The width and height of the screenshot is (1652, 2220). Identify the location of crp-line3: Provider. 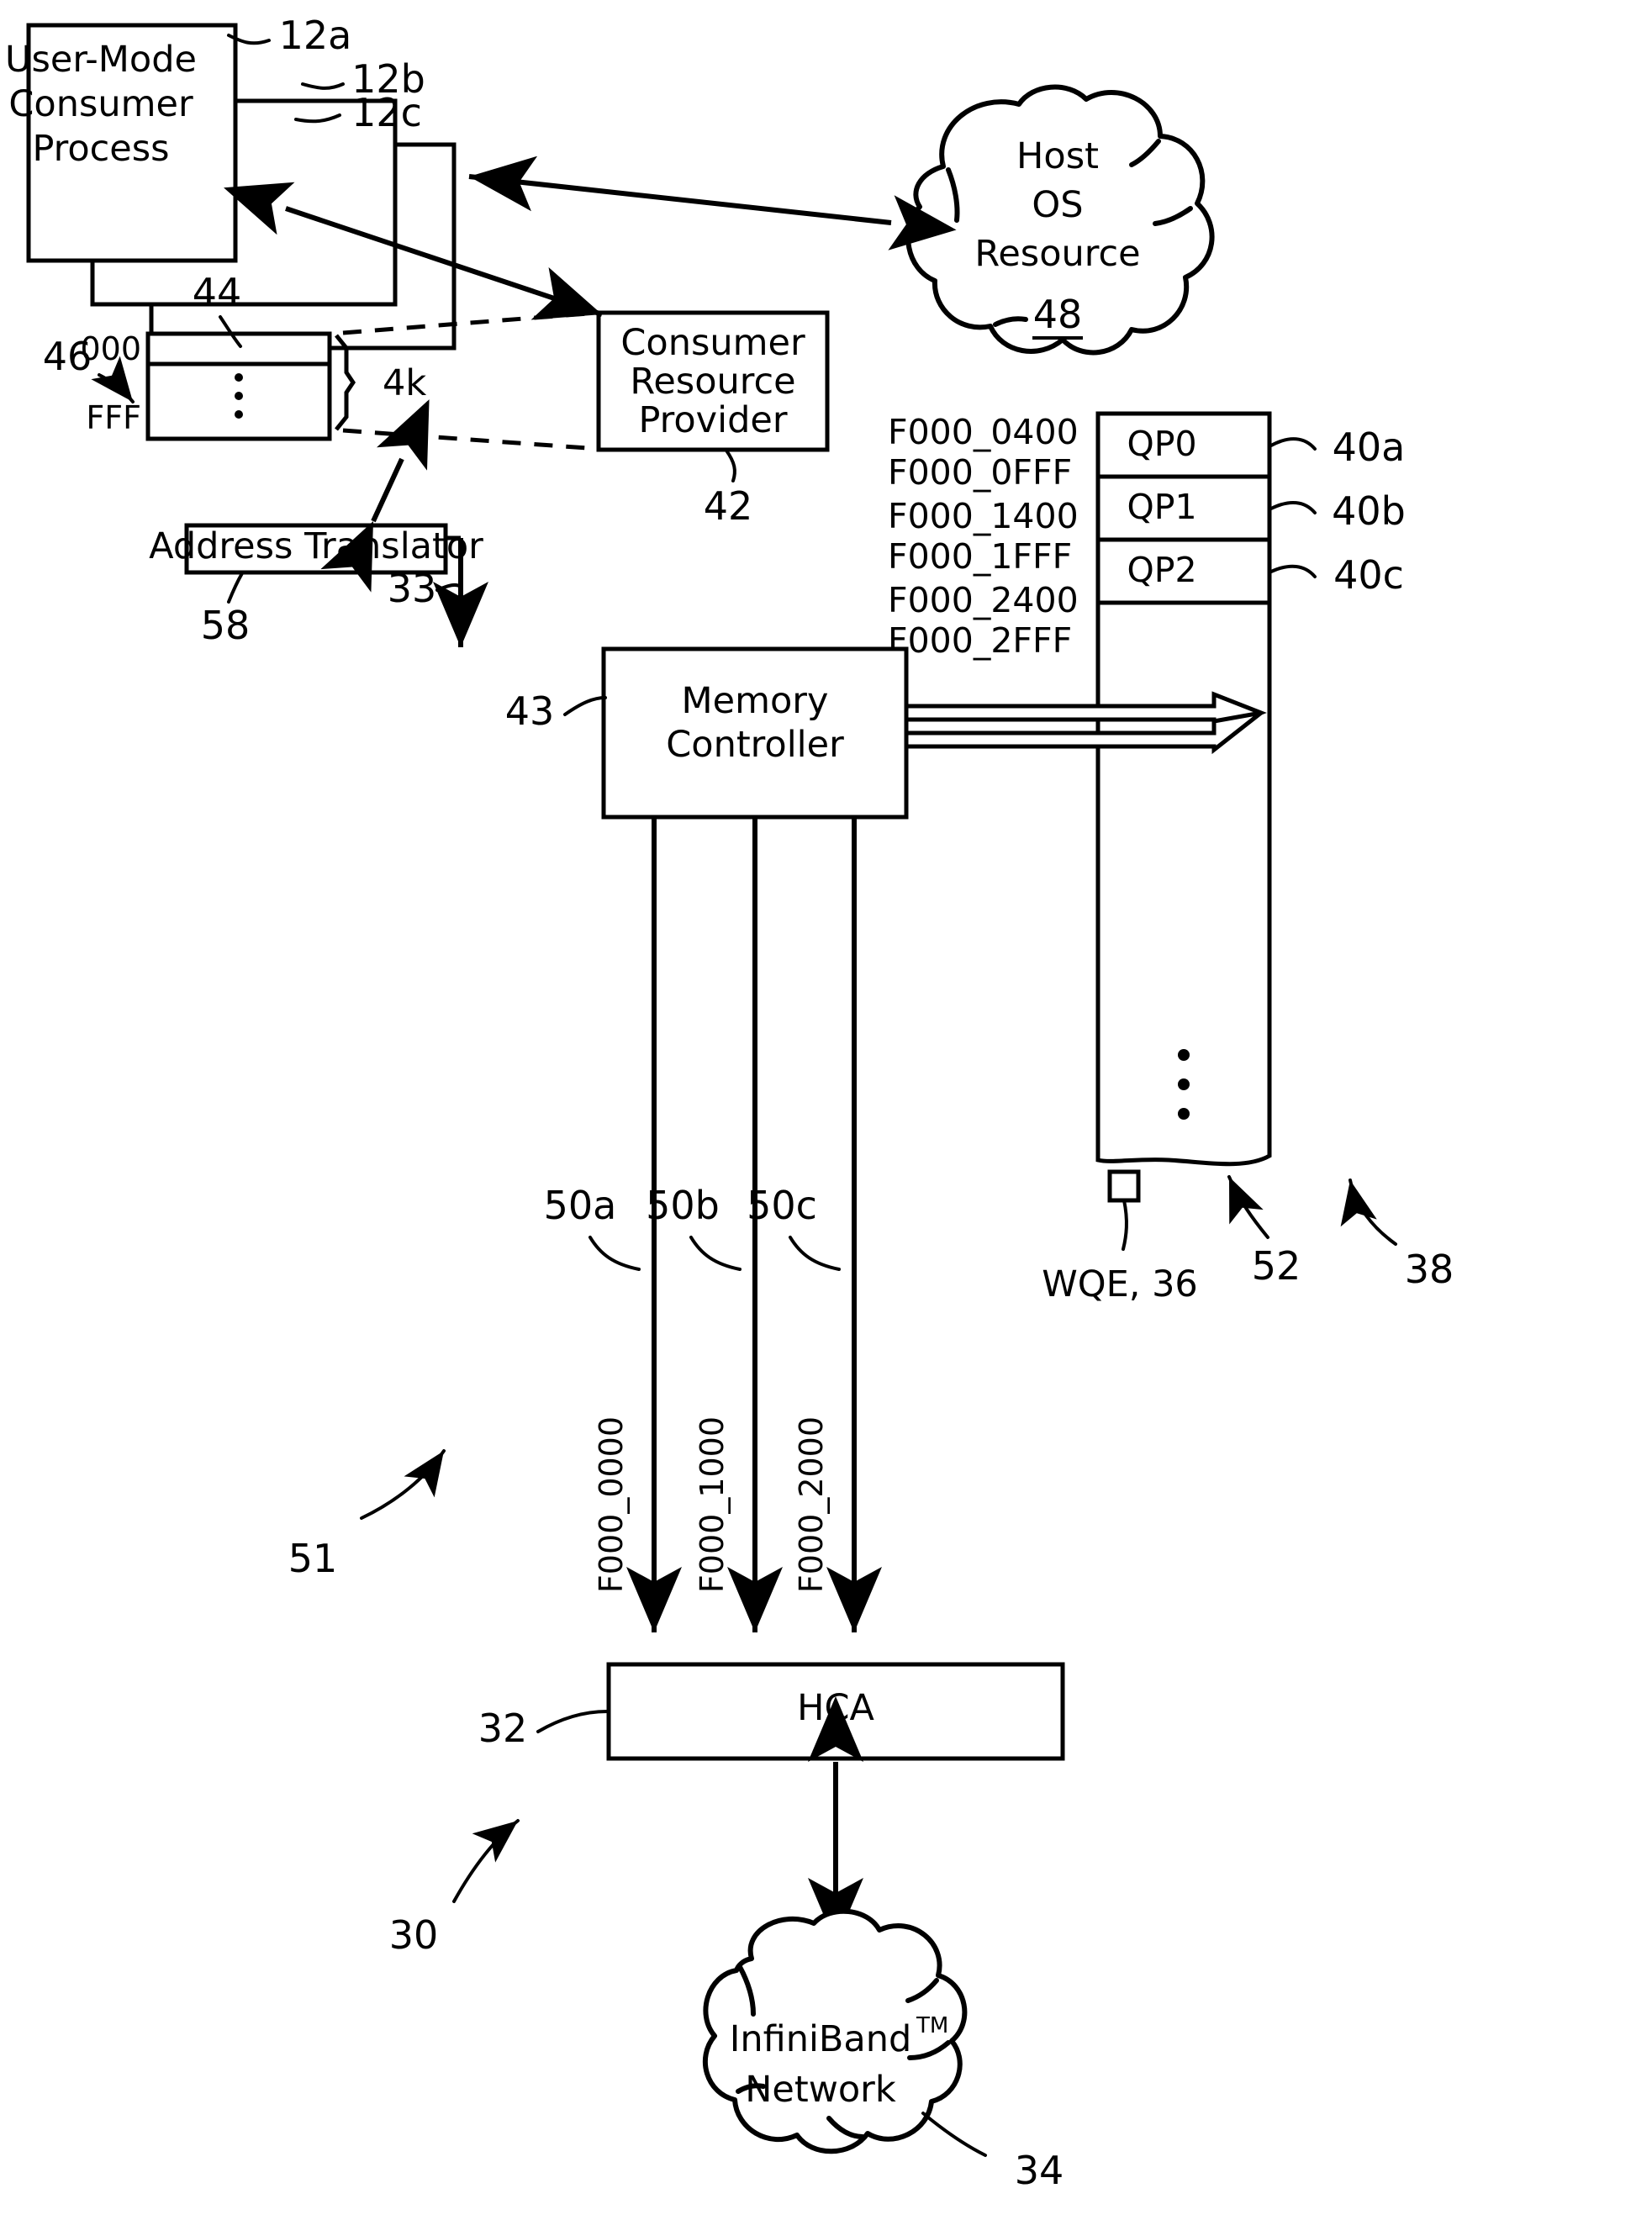
(712, 420).